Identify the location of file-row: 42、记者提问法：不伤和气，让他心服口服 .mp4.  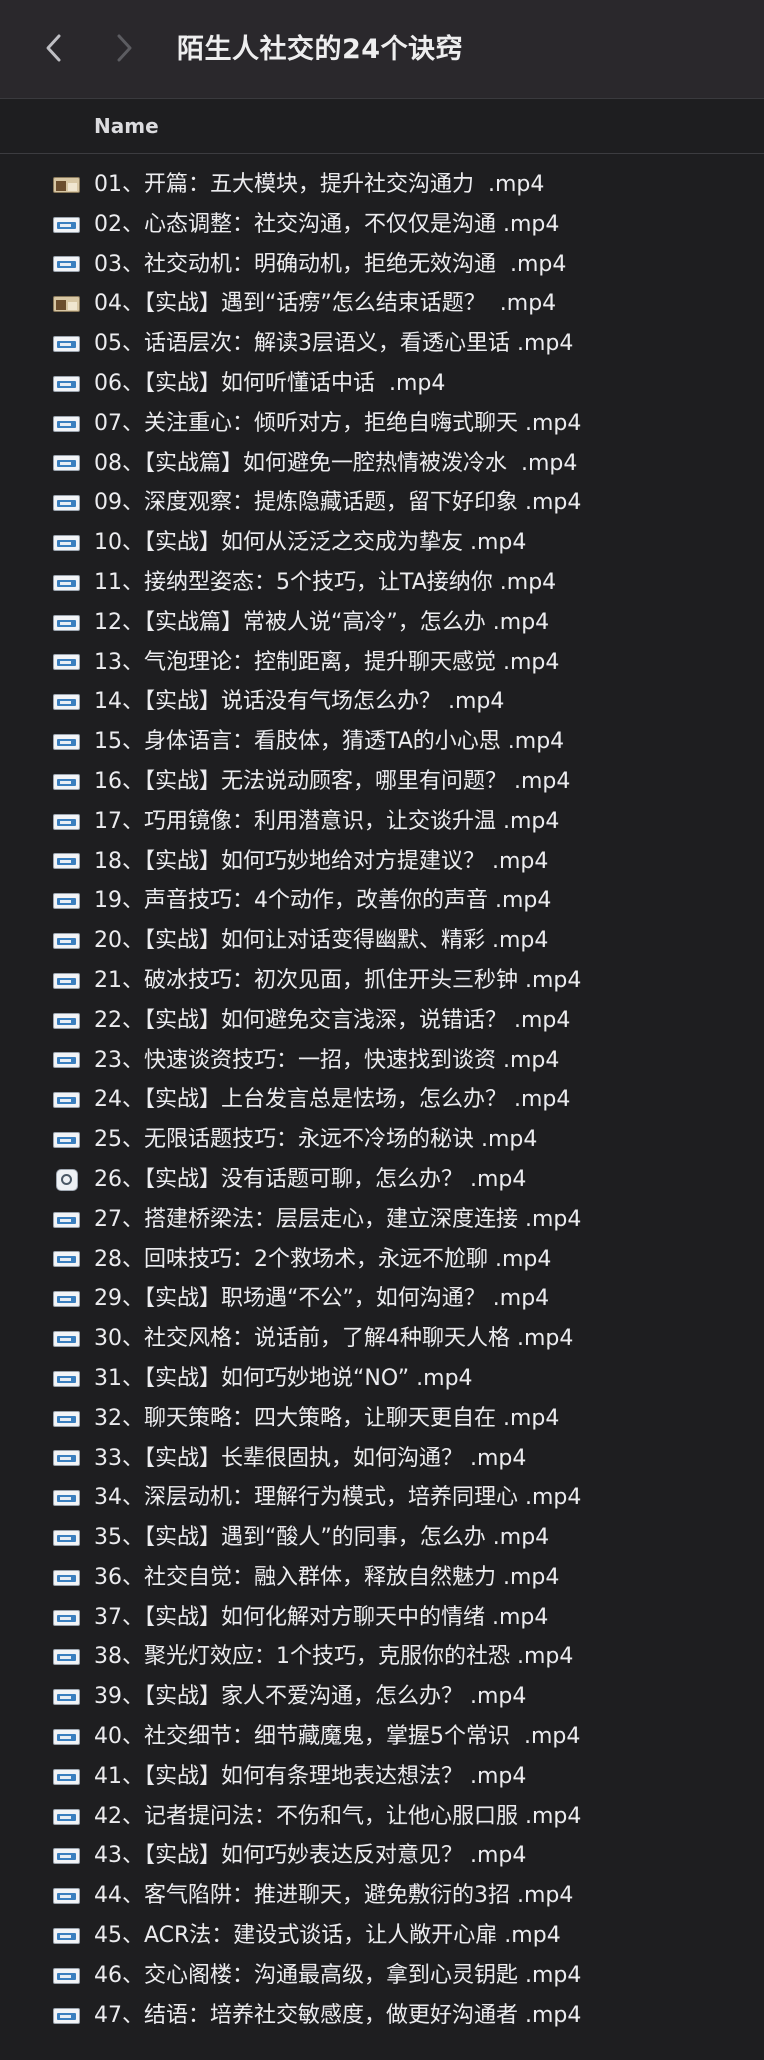
(382, 1817).